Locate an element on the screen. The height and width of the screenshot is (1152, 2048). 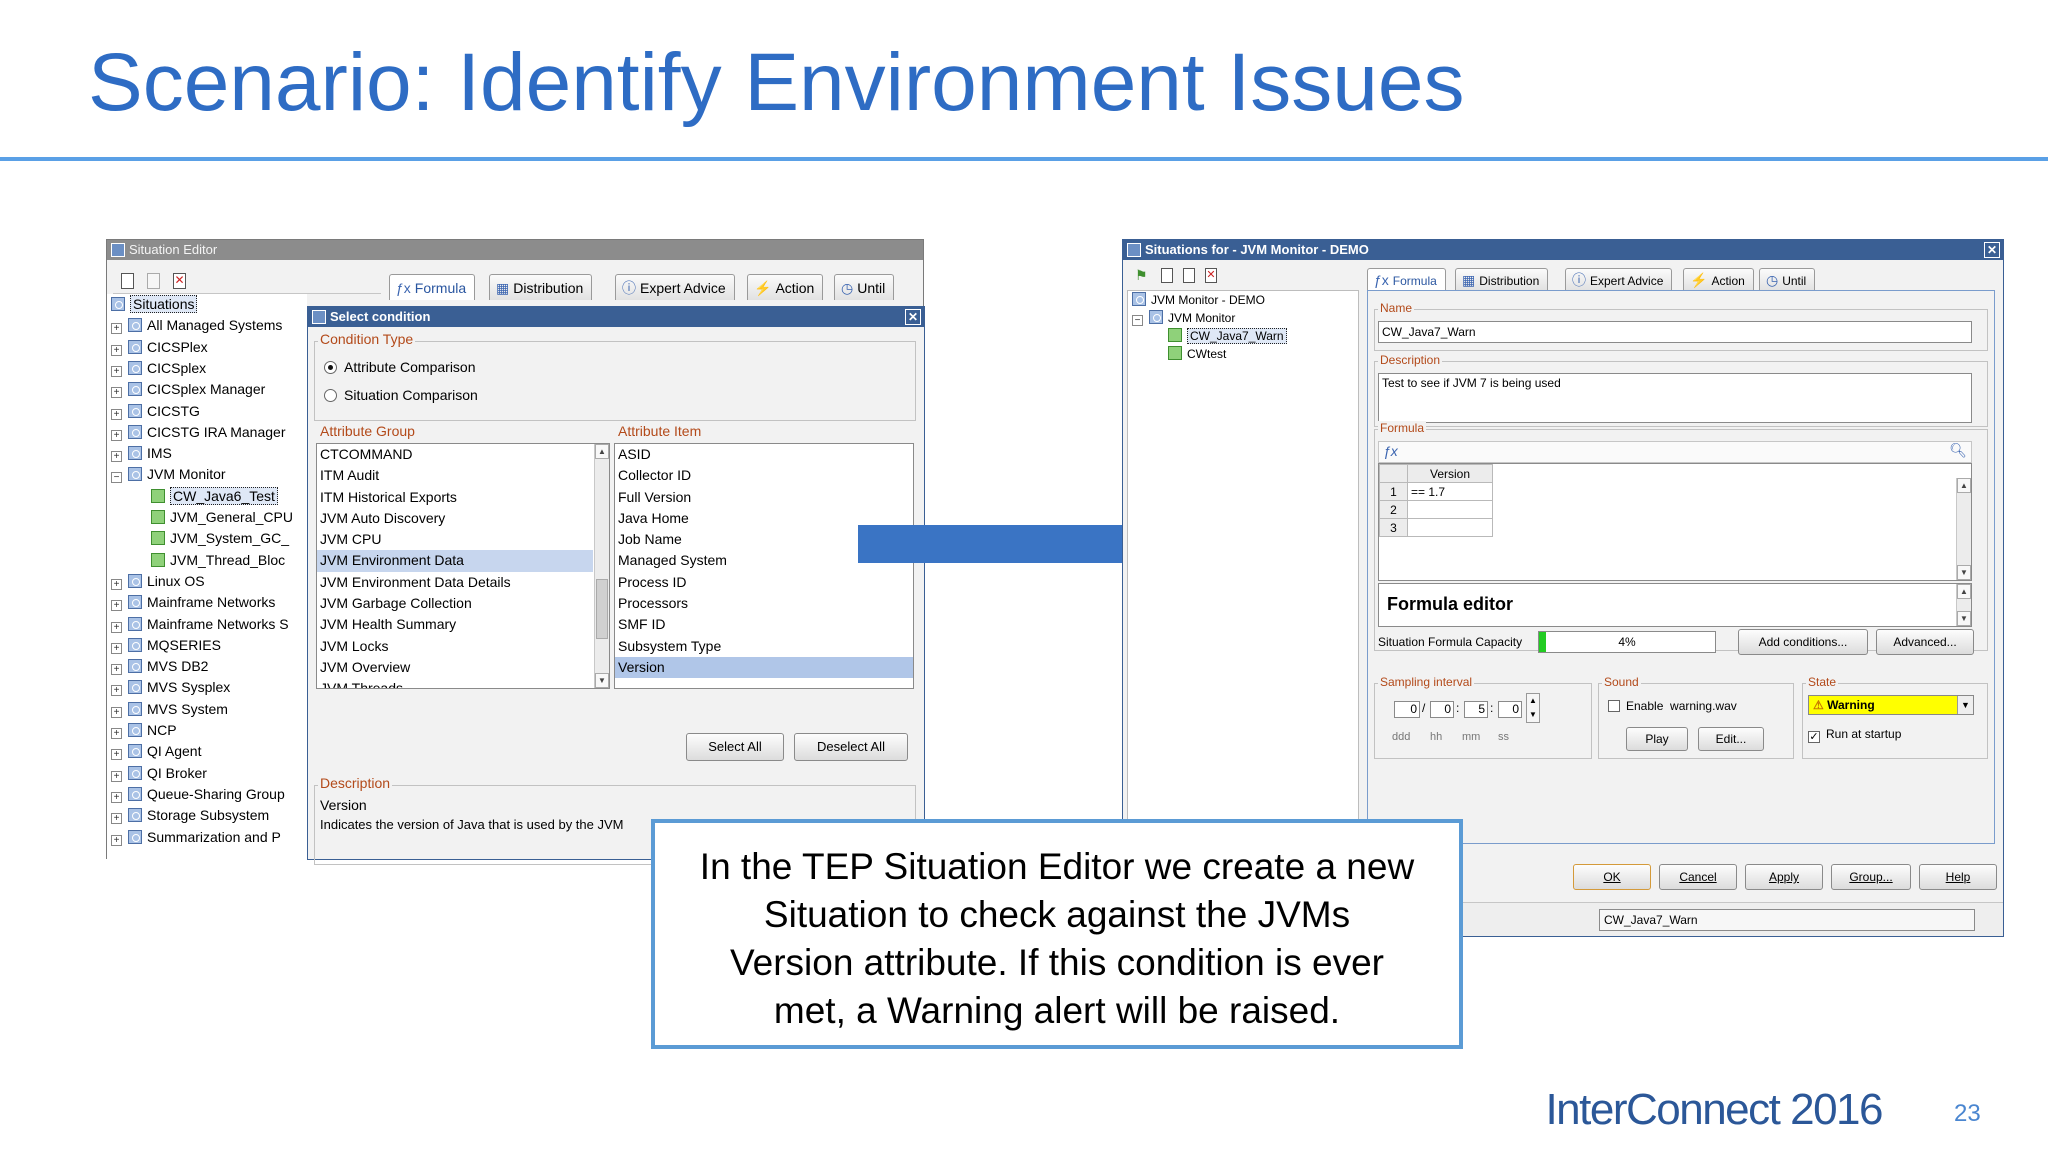
spinner-icon: ▲ ▼ is located at coordinates (1533, 708).